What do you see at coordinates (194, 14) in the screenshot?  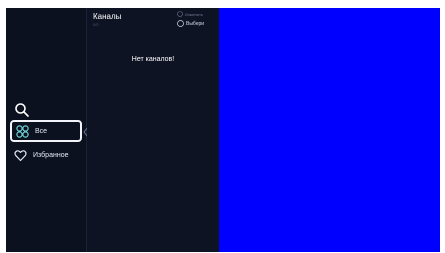 I see `edit-label: Изменить` at bounding box center [194, 14].